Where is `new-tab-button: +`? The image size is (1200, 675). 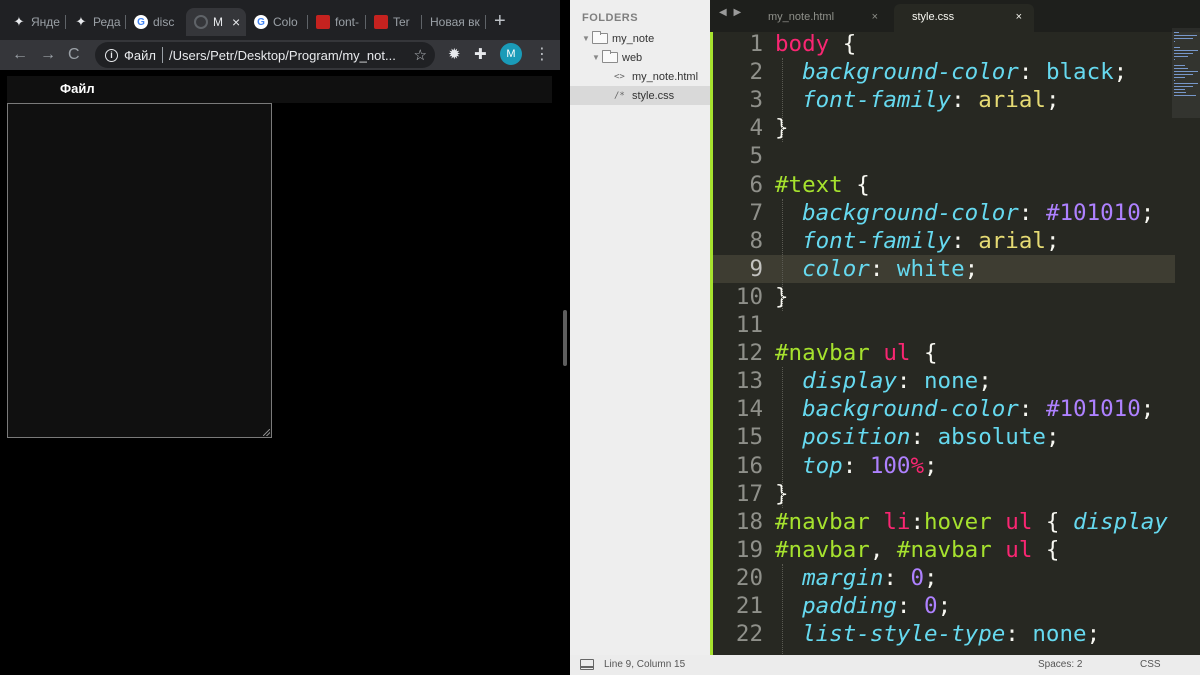
new-tab-button: + is located at coordinates (500, 21).